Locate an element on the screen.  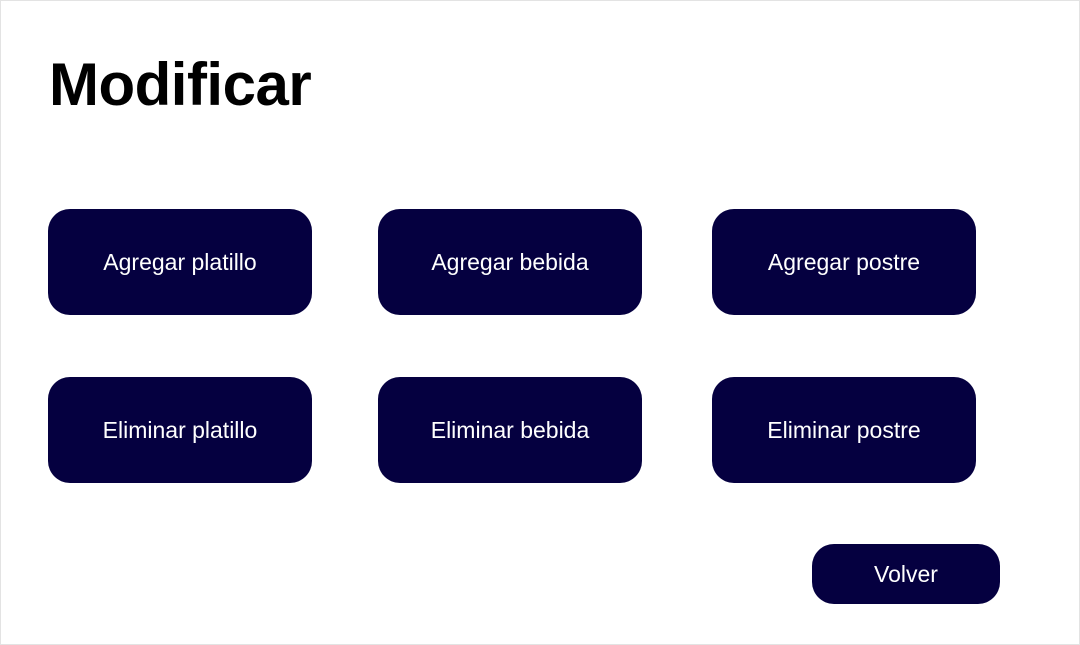
delete-dish-button-label: Eliminar platillo is located at coordinates (180, 429).